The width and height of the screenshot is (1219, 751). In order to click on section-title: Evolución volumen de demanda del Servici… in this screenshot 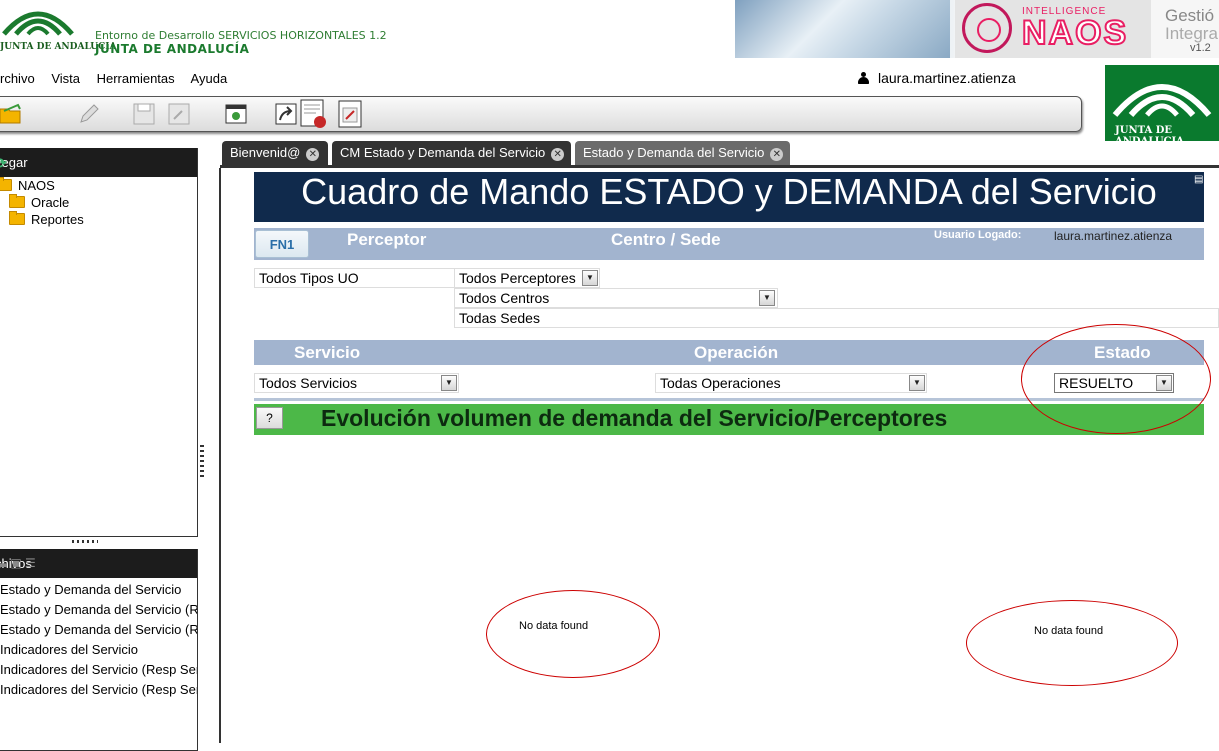, I will do `click(634, 418)`.